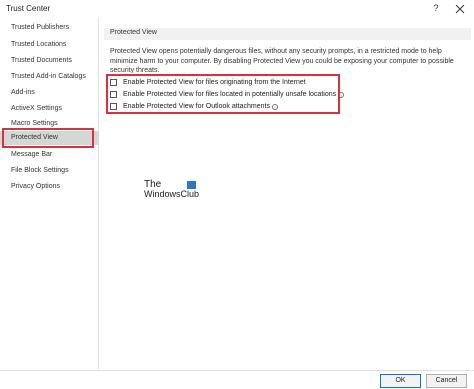 Image resolution: width=474 pixels, height=389 pixels. I want to click on sidebar-item-file-block-settings: File Block Settings, so click(49, 171).